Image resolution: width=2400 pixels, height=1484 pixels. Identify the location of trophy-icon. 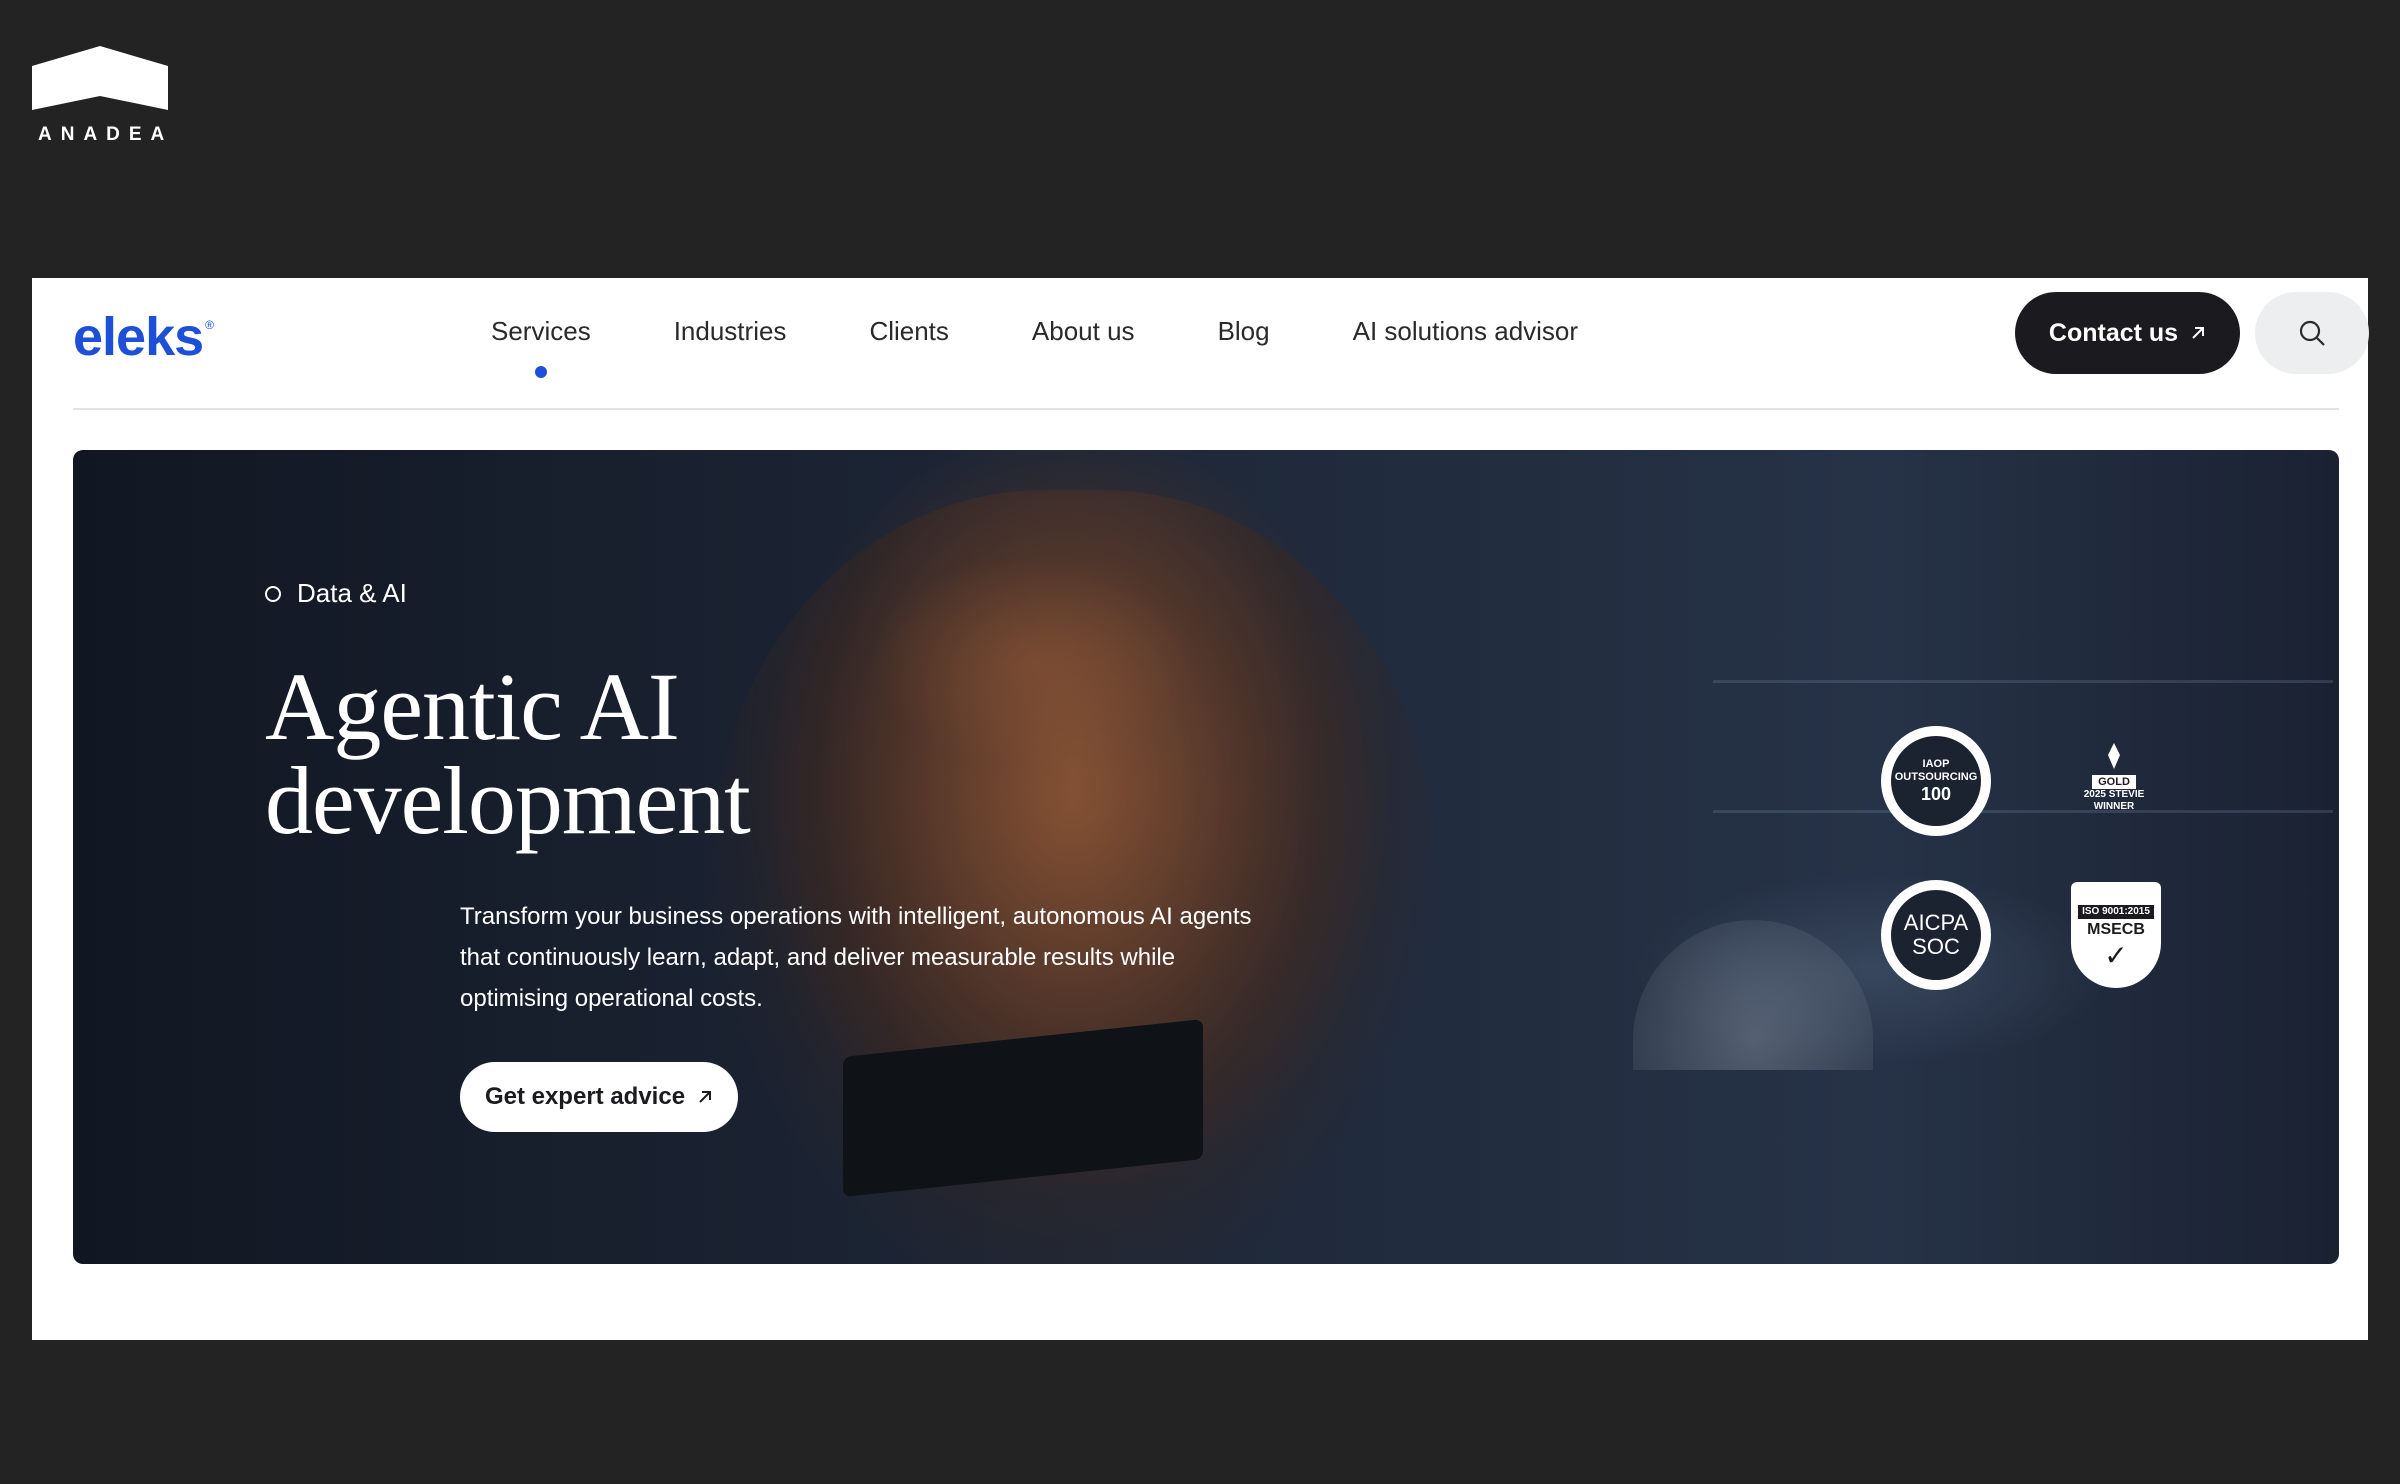
(2114, 756).